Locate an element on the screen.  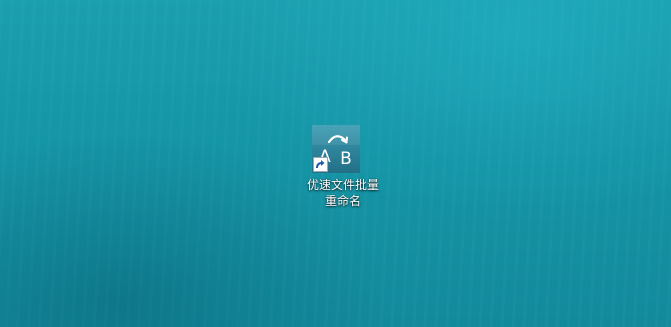
desktop-shortcut: A B 优速文件批量 重命名 is located at coordinates (343, 168).